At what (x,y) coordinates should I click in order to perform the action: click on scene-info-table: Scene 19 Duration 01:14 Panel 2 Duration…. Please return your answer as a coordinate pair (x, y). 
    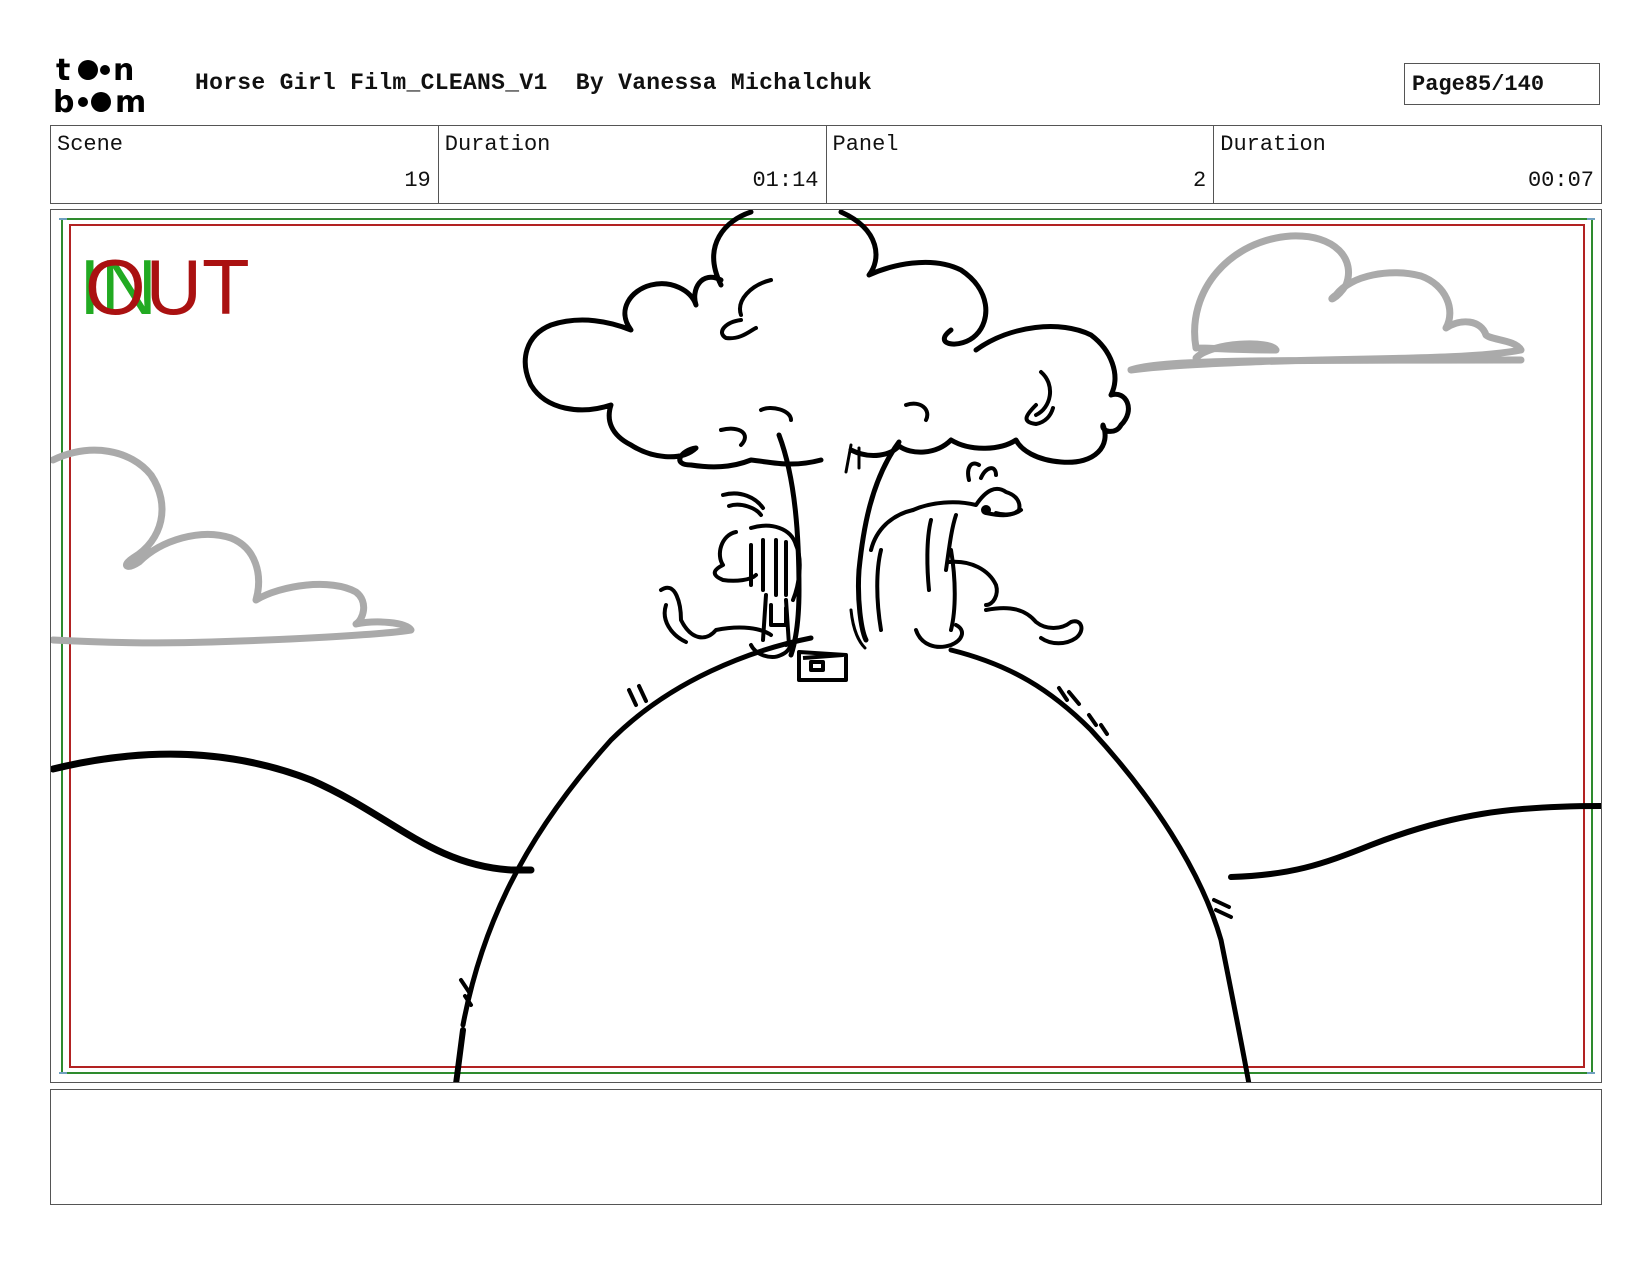
    Looking at the image, I should click on (826, 164).